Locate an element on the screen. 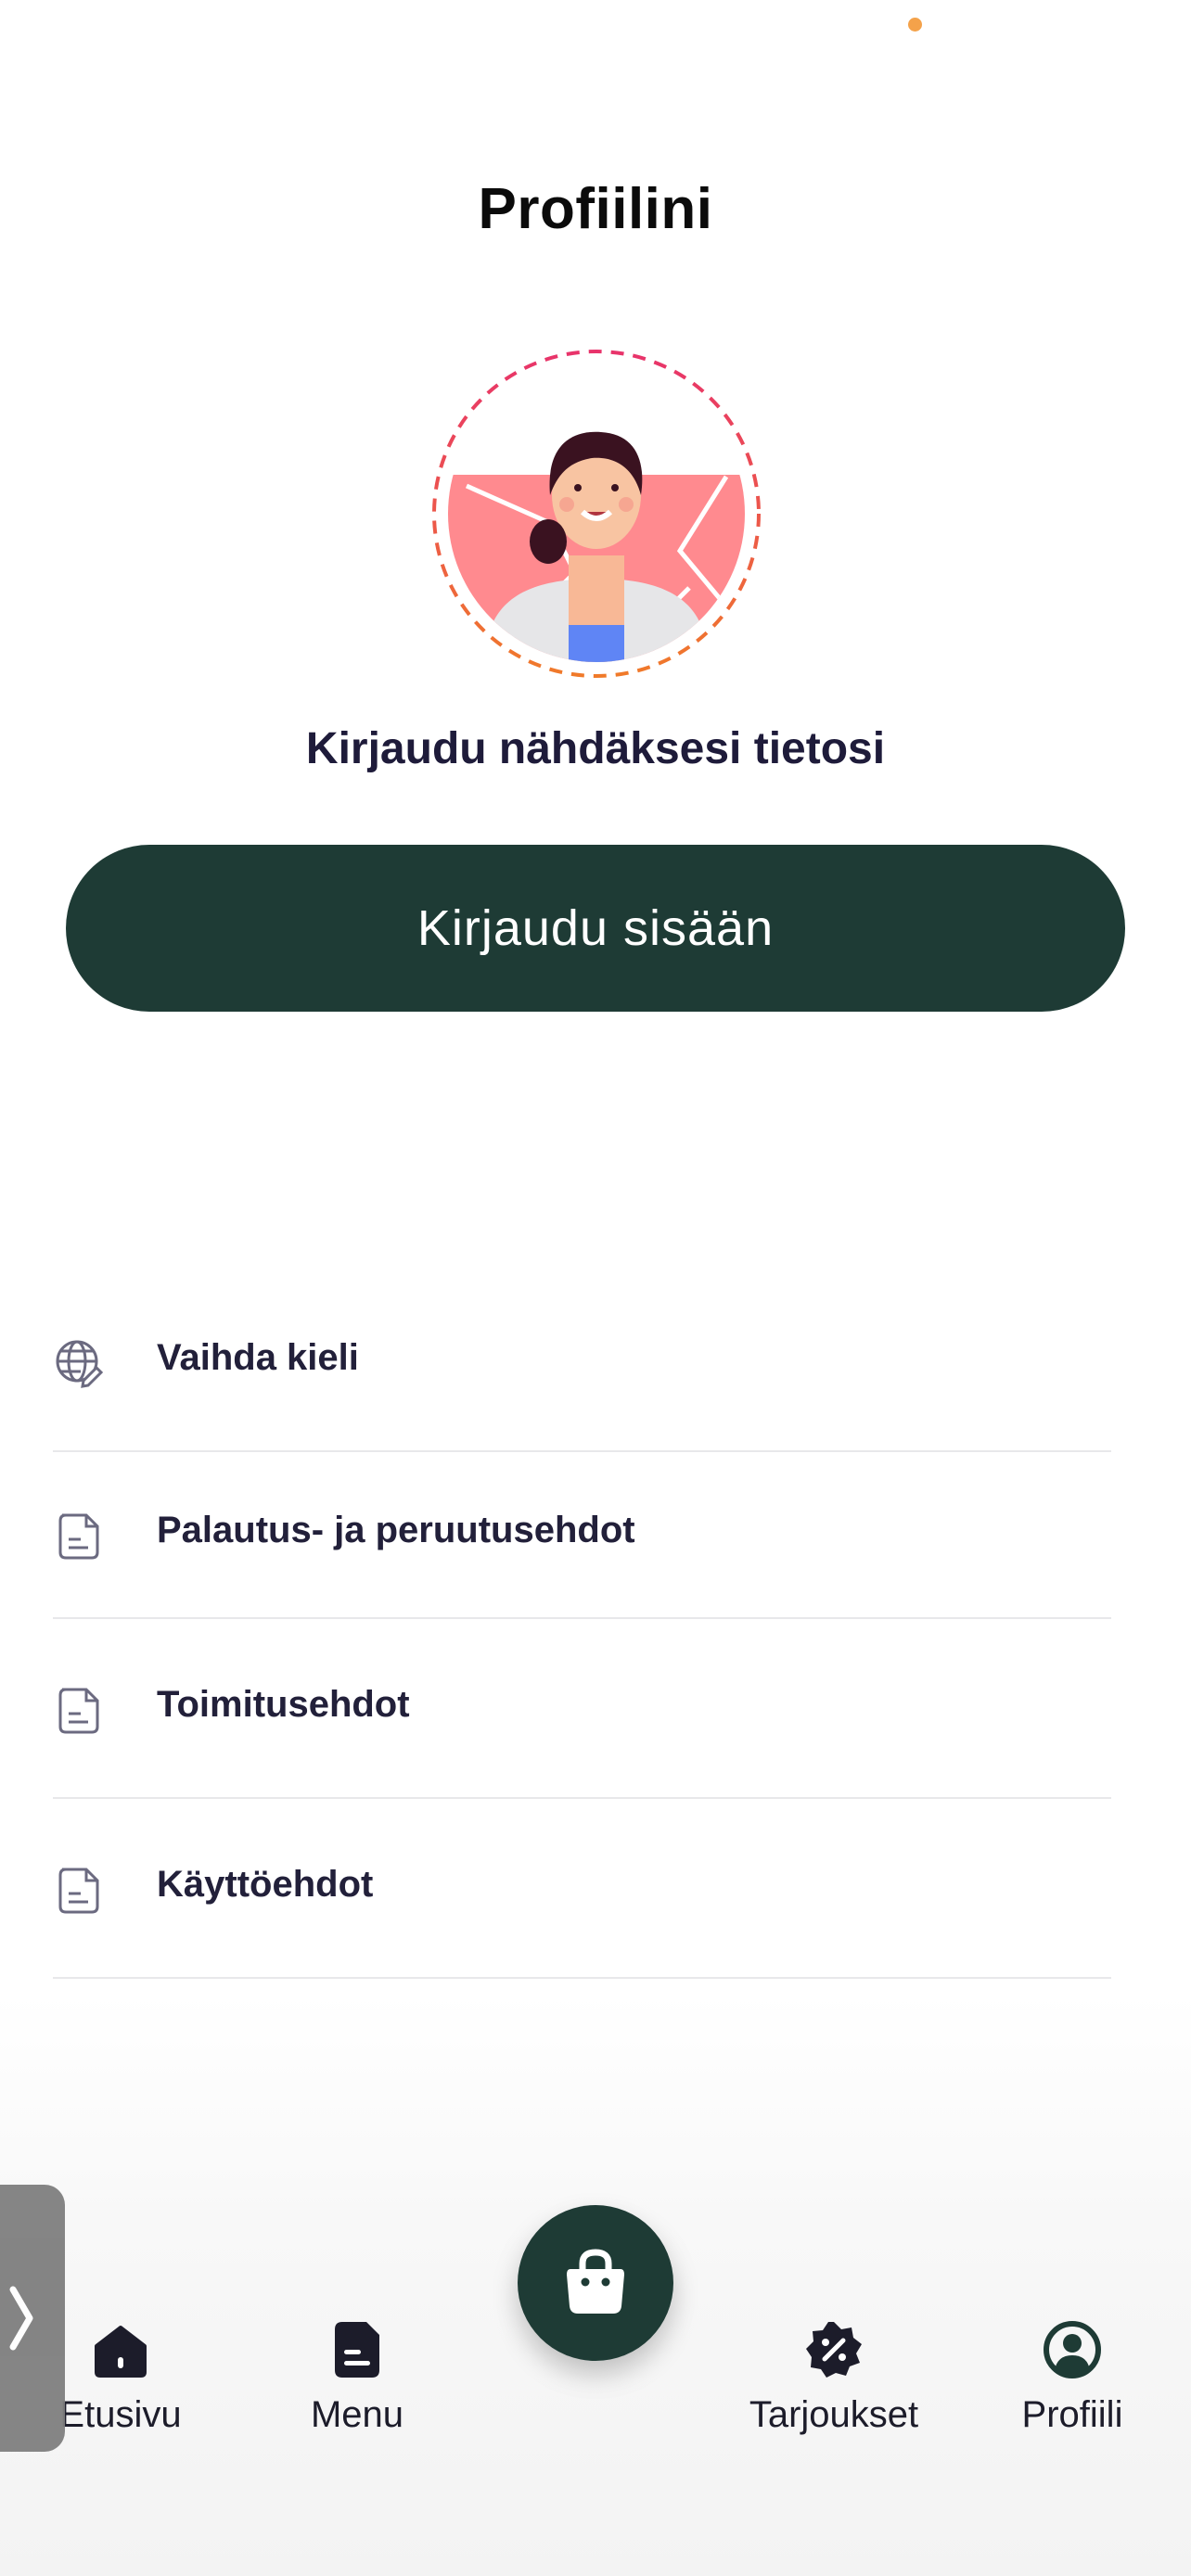 This screenshot has width=1191, height=2576. discount-badge-icon is located at coordinates (834, 2350).